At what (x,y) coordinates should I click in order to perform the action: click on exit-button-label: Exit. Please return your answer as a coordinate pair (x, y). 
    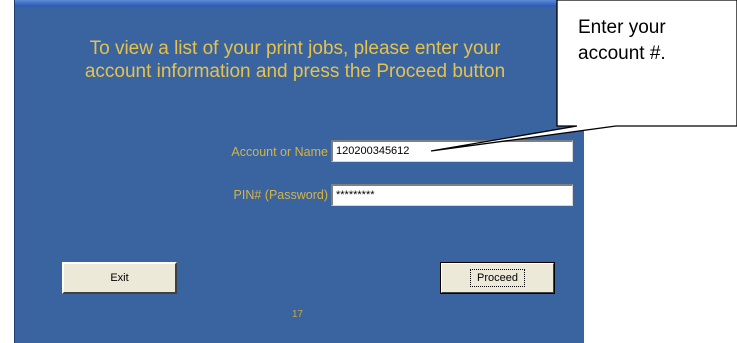
    Looking at the image, I should click on (119, 278).